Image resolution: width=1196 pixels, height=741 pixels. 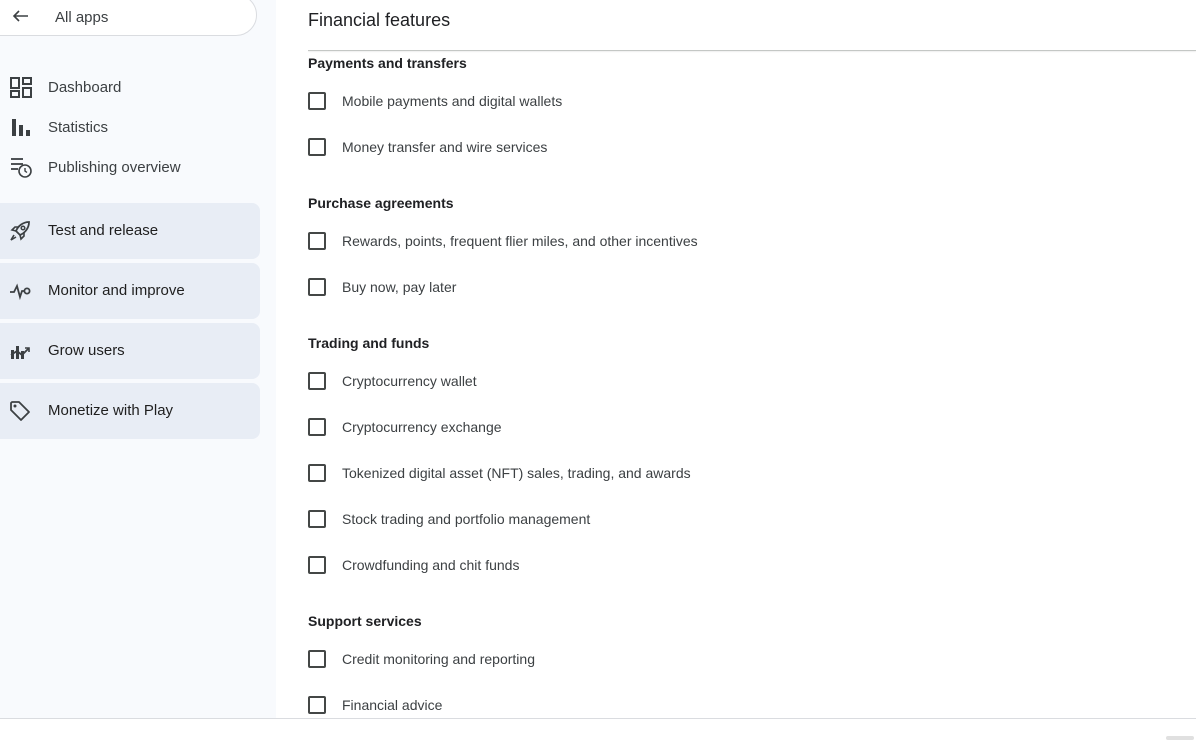 I want to click on all-apps-label: All apps, so click(x=82, y=17).